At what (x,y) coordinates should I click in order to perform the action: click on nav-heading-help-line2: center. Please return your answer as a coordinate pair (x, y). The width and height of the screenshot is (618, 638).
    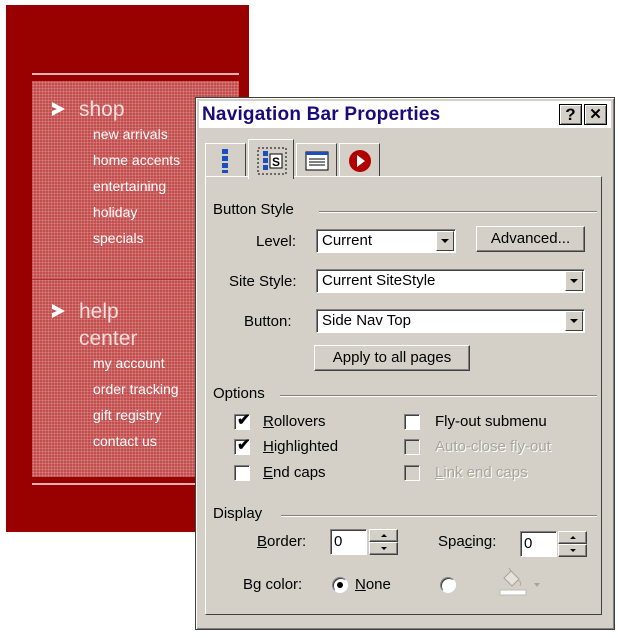
    Looking at the image, I should click on (108, 339).